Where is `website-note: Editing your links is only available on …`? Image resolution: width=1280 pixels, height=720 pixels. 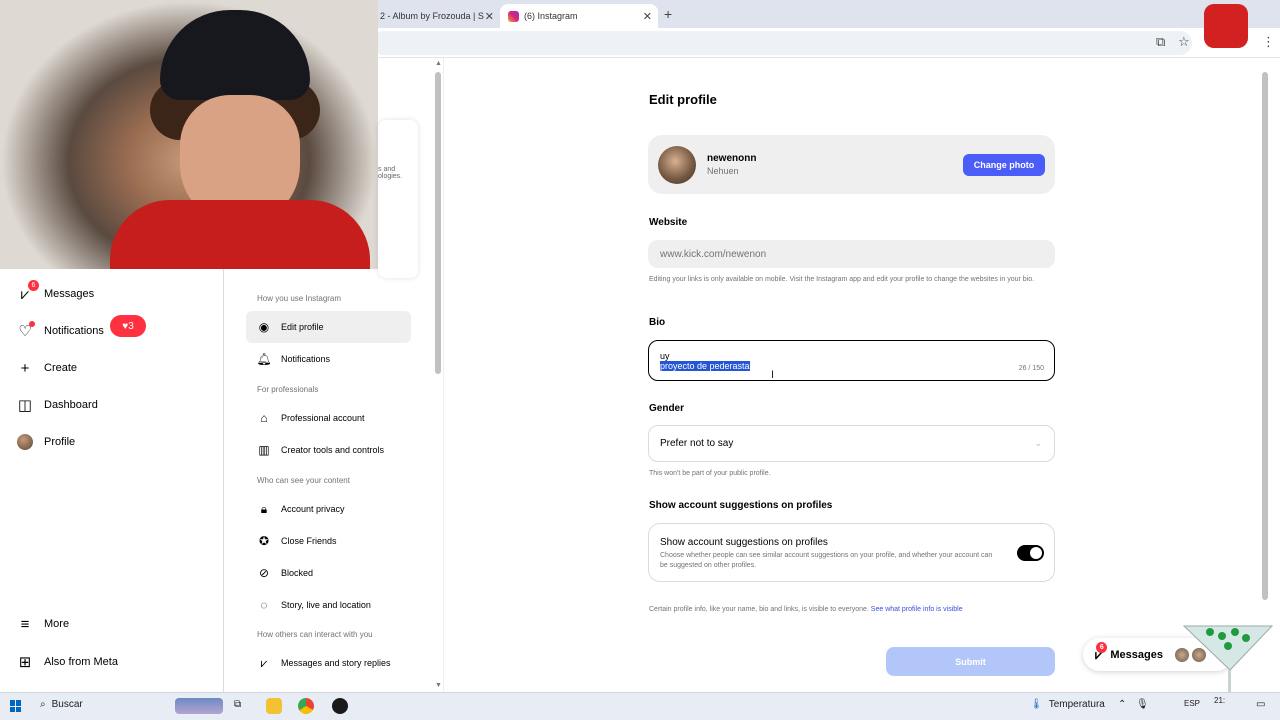
website-note: Editing your links is only available on … is located at coordinates (842, 279).